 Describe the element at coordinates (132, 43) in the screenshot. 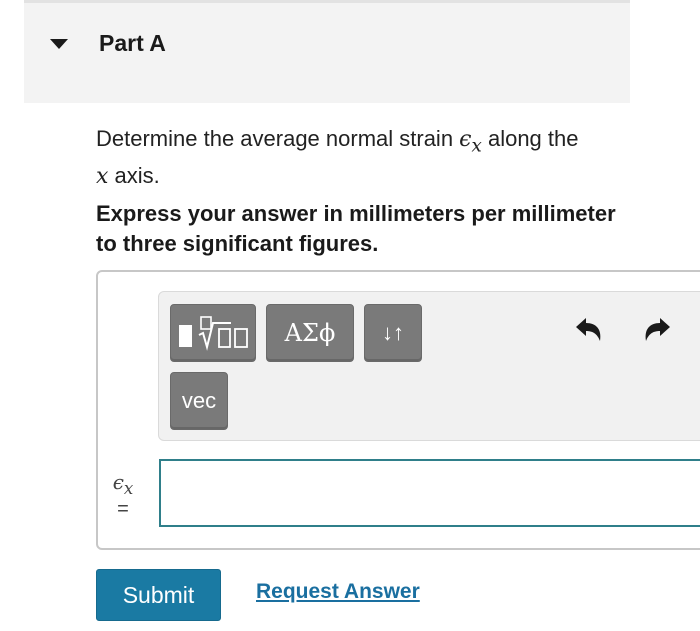

I see `part-title: Part A` at that location.